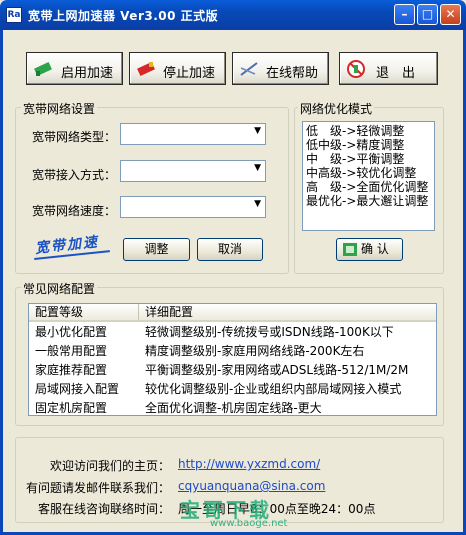 This screenshot has width=466, height=535. What do you see at coordinates (350, 249) in the screenshot?
I see `check-icon` at bounding box center [350, 249].